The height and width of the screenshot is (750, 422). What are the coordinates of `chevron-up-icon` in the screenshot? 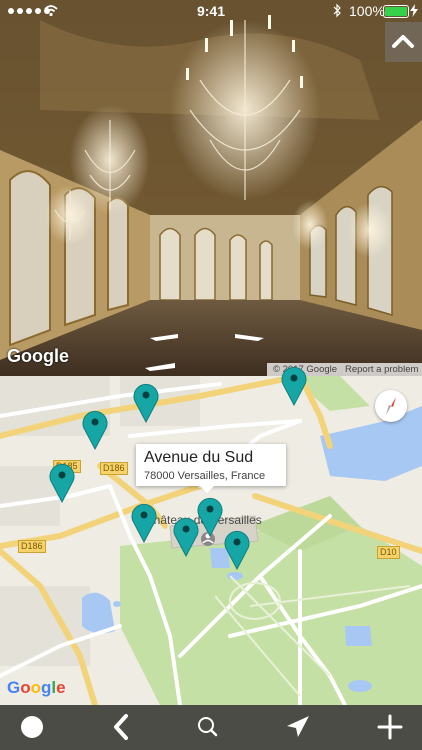 It's located at (403, 41).